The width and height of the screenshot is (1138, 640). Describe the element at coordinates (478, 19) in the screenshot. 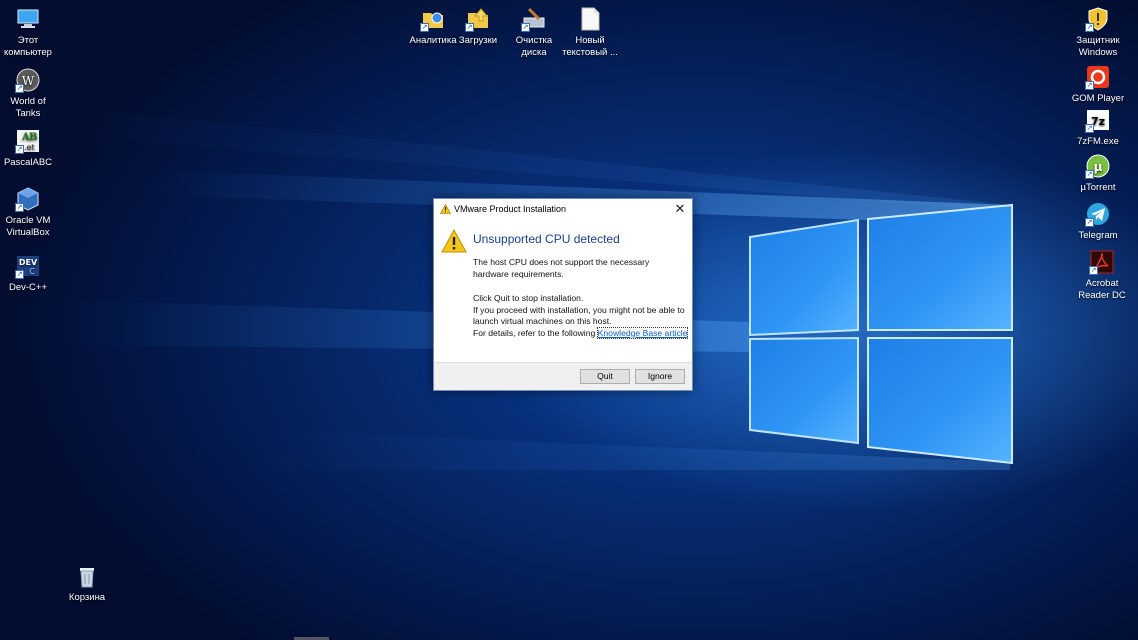

I see `downloads-icon: ↗` at that location.